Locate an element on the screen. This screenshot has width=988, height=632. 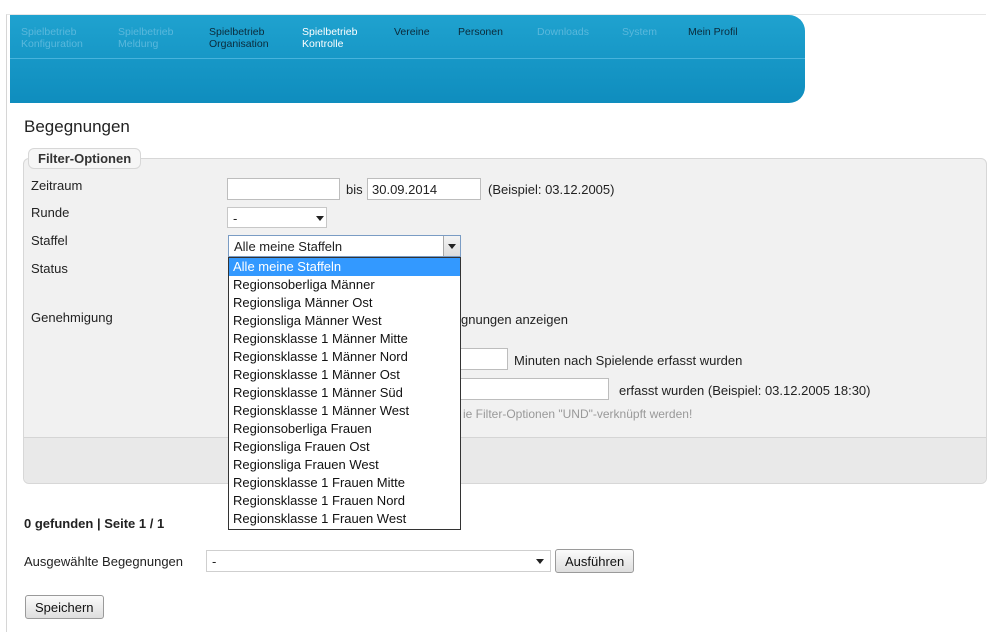
staffel-option: Regionsklasse 1 Männer Ost is located at coordinates (344, 375).